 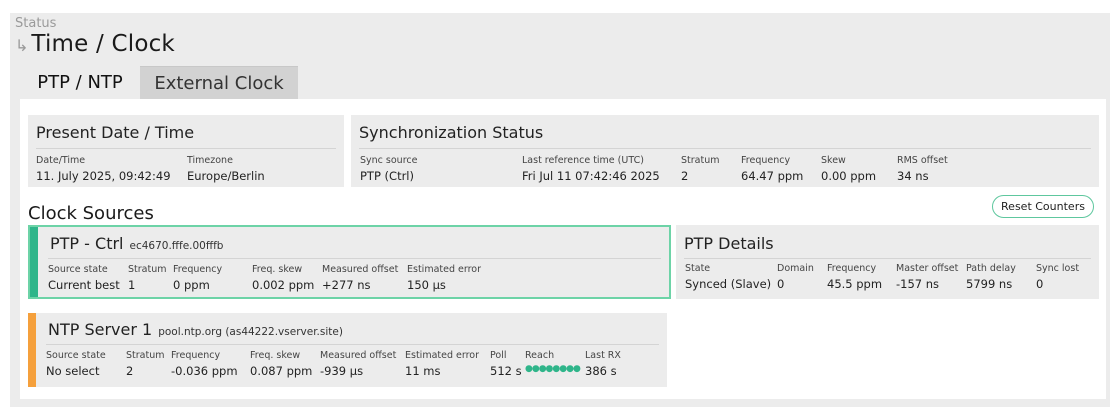 I want to click on field-value: 0.002 ppm, so click(x=283, y=285).